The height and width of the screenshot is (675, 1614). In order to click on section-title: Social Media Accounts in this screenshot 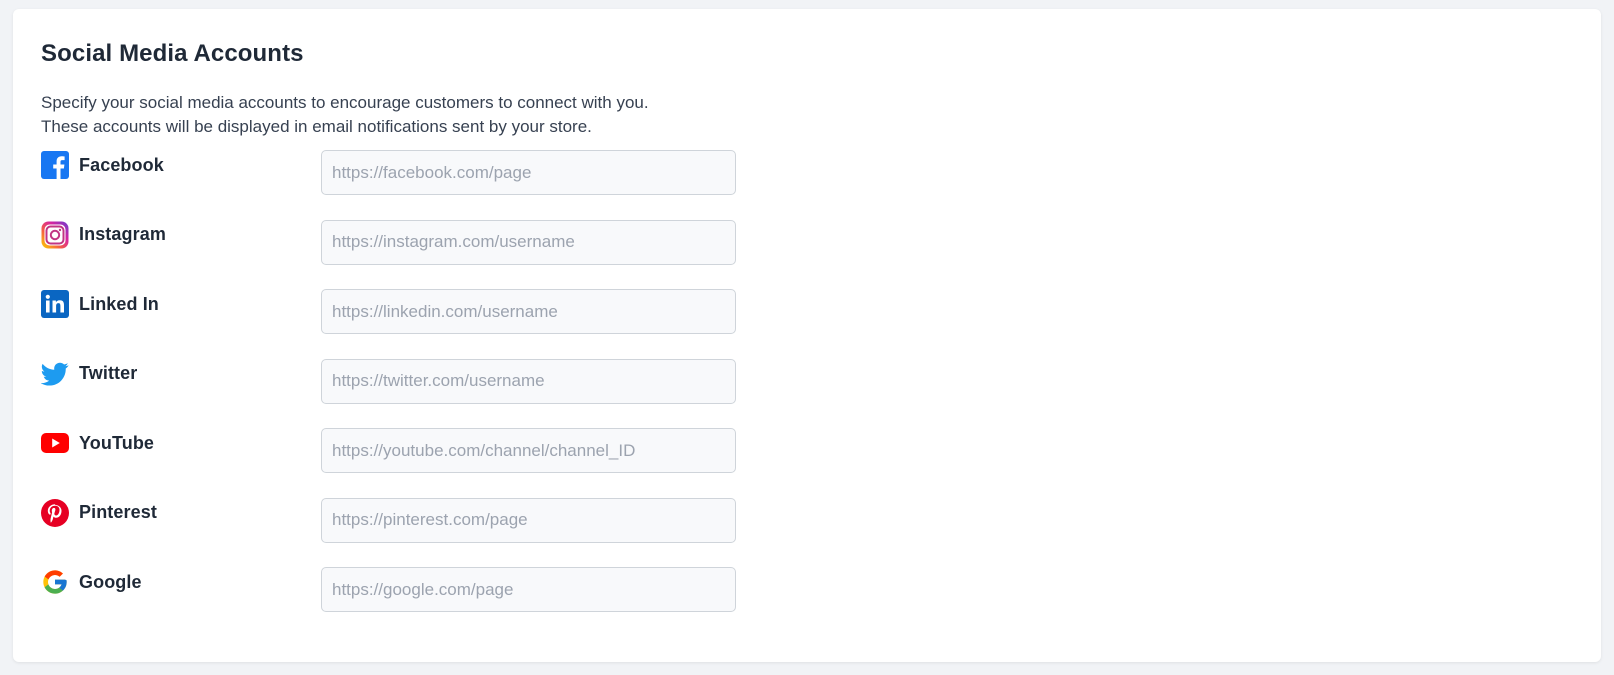, I will do `click(172, 53)`.